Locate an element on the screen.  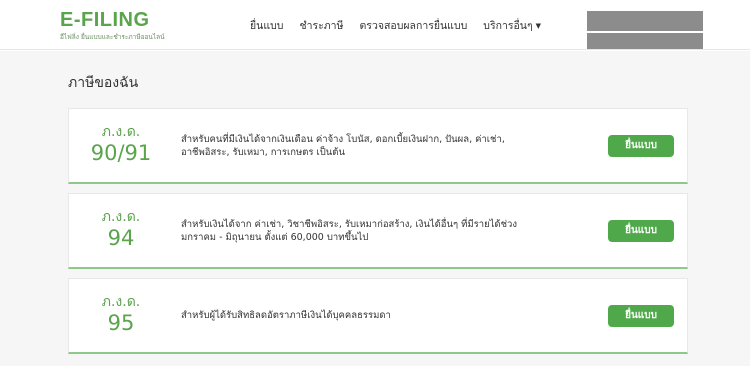
form-code: 95 is located at coordinates (121, 323).